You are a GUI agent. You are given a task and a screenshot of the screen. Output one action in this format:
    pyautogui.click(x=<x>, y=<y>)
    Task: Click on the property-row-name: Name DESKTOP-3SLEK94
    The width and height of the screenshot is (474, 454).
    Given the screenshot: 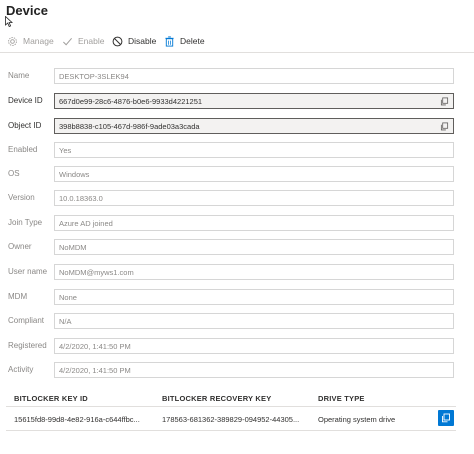 What is the action you would take?
    pyautogui.click(x=237, y=77)
    